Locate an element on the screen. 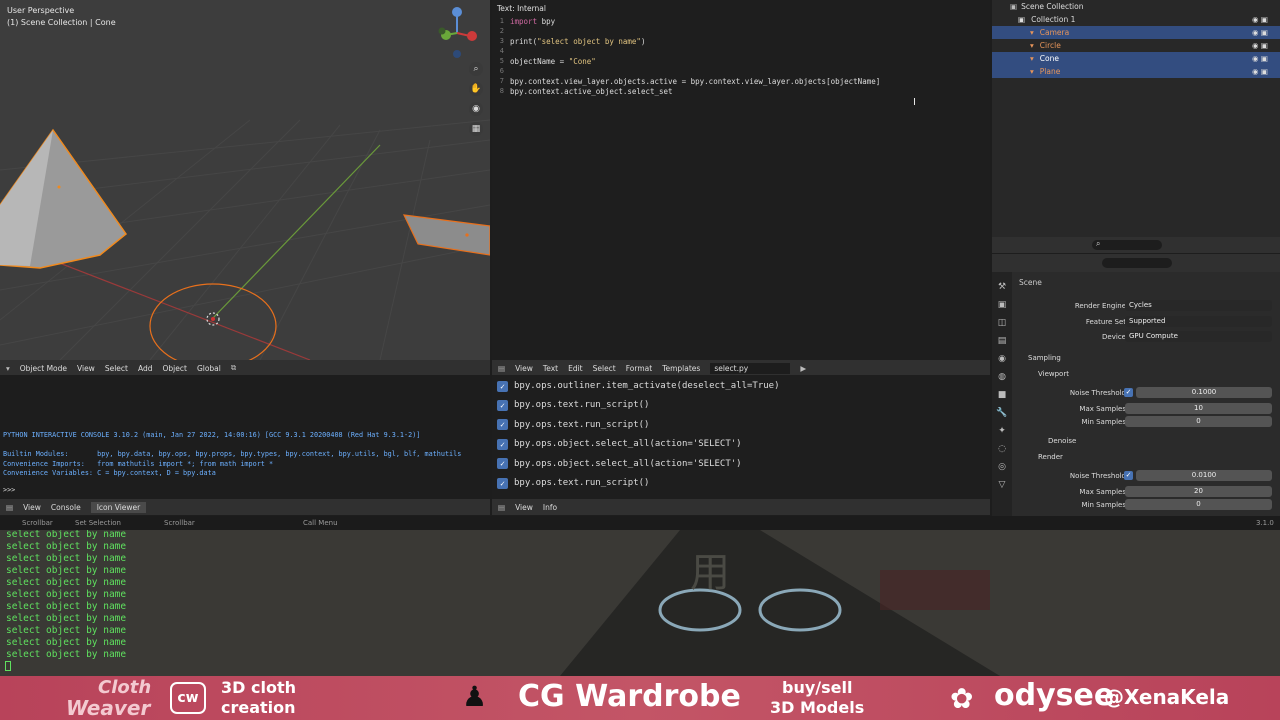 The width and height of the screenshot is (1280, 720). device-dropdown: GPU Compute is located at coordinates (1198, 336).